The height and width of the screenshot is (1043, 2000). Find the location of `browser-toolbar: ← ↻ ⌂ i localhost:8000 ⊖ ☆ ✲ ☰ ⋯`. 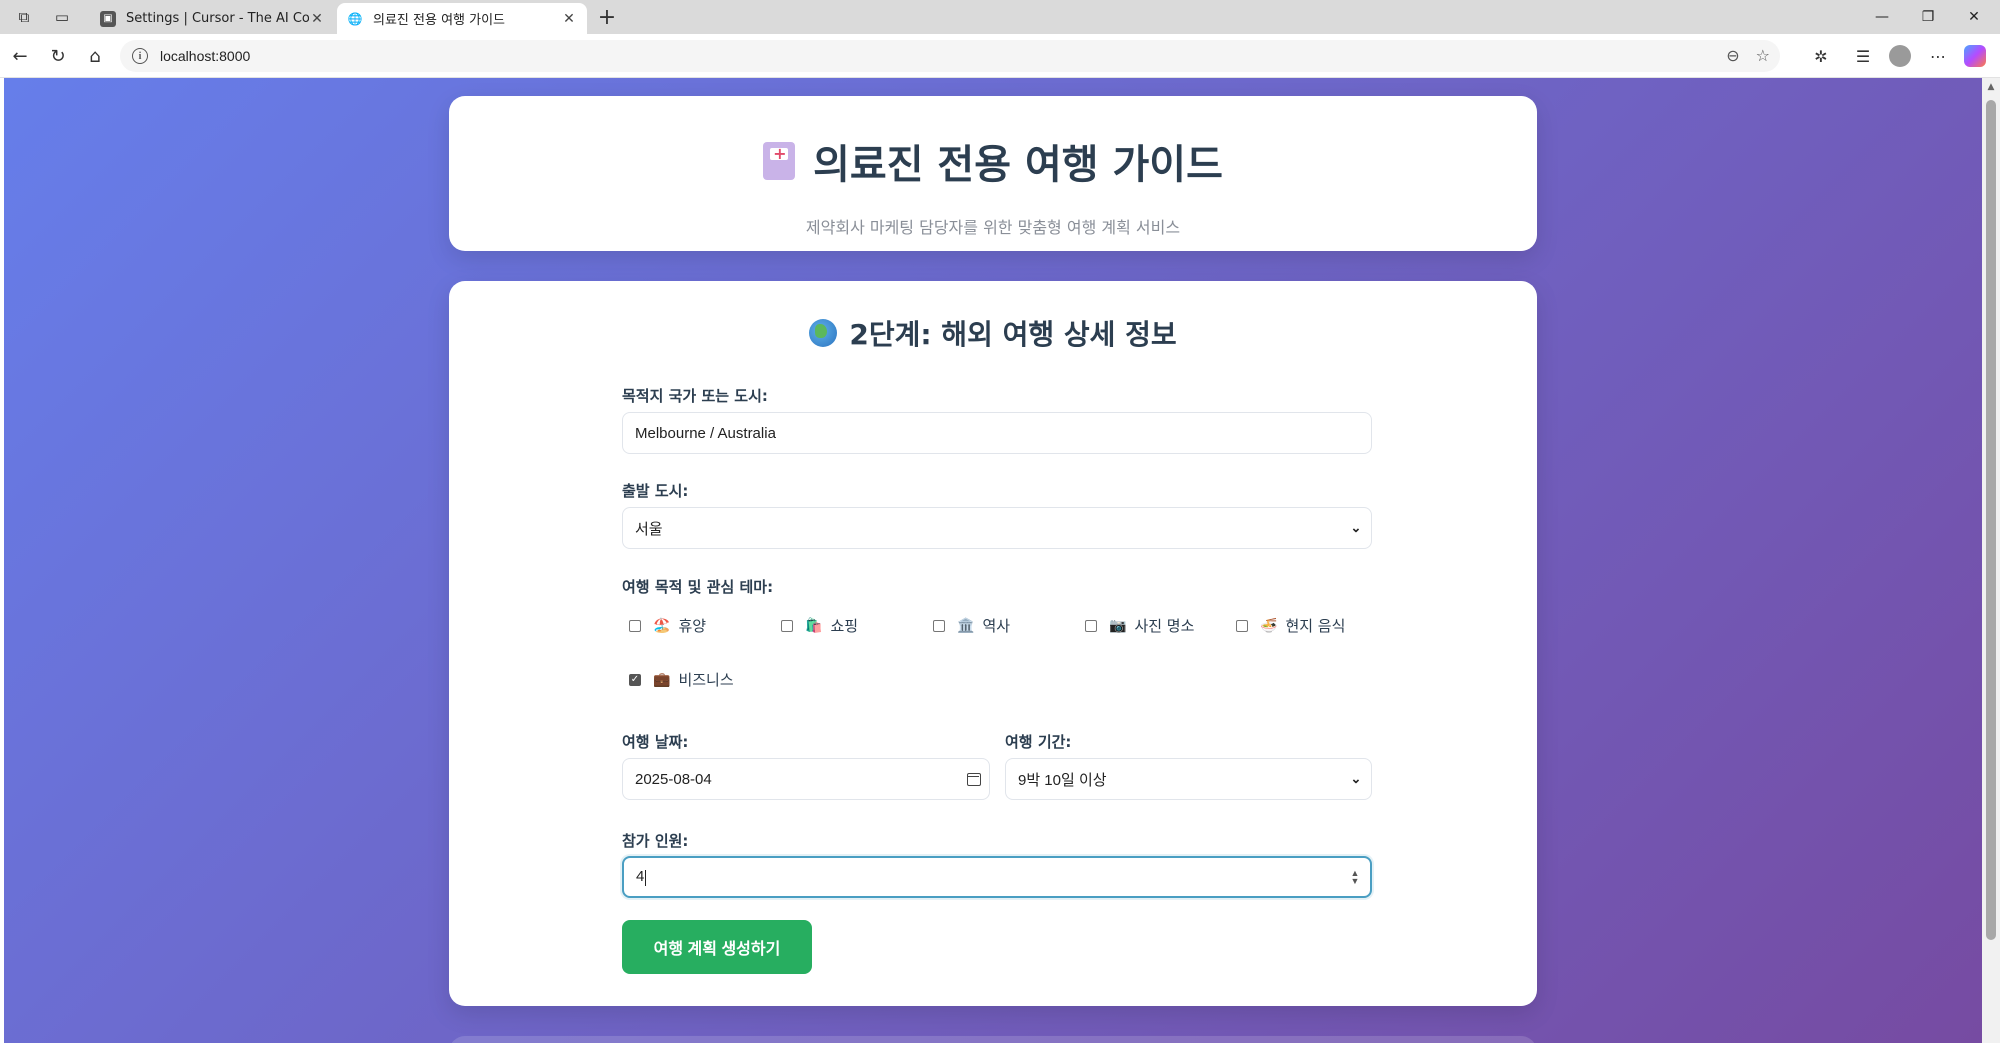

browser-toolbar: ← ↻ ⌂ i localhost:8000 ⊖ ☆ ✲ ☰ ⋯ is located at coordinates (1000, 56).